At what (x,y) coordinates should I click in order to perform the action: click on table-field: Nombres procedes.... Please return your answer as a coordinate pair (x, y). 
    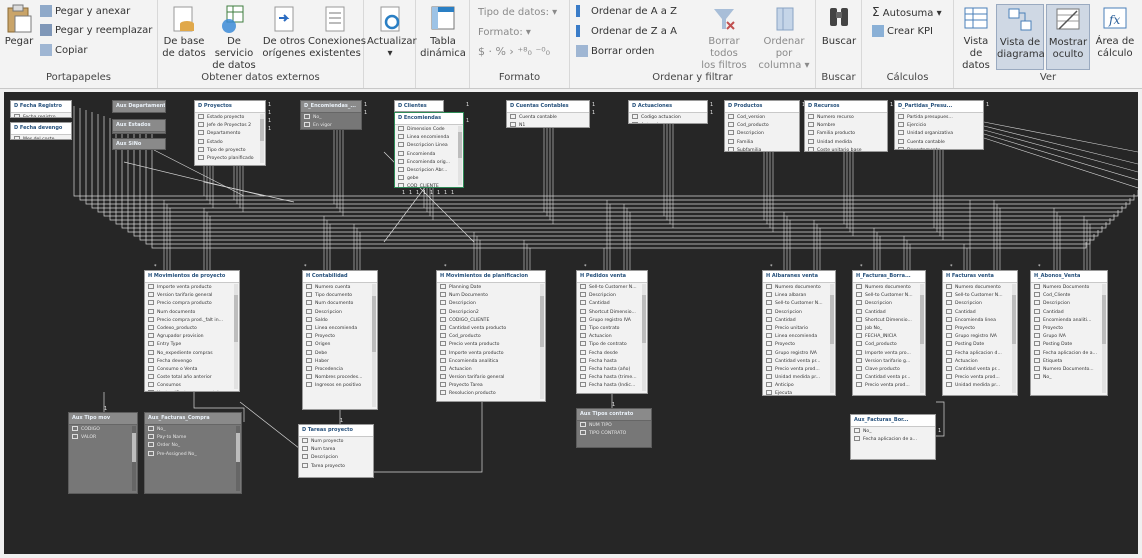
    Looking at the image, I should click on (341, 378).